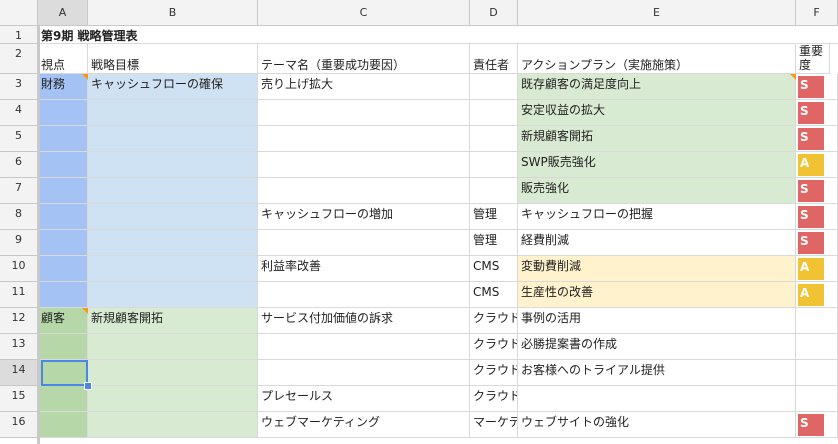  Describe the element at coordinates (494, 425) in the screenshot. I see `cell-d-16: マーケティ` at that location.